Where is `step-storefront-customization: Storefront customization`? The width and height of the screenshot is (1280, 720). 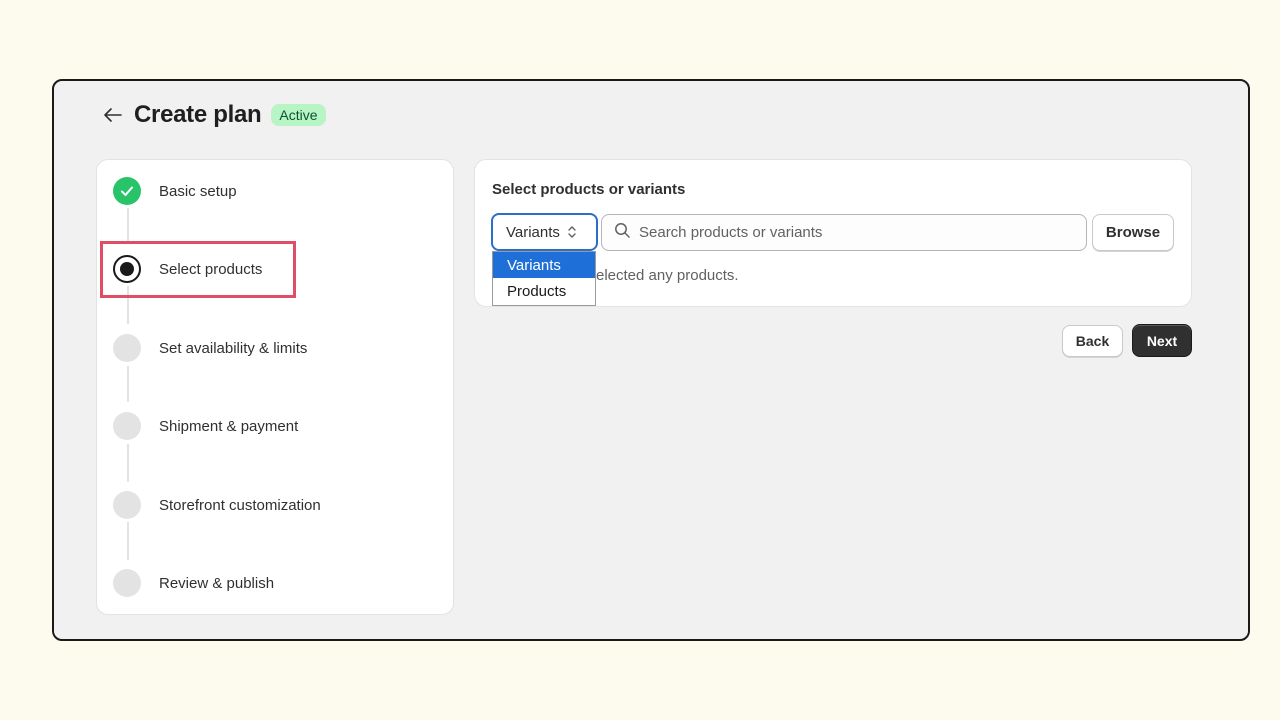
step-storefront-customization: Storefront customization is located at coordinates (217, 505).